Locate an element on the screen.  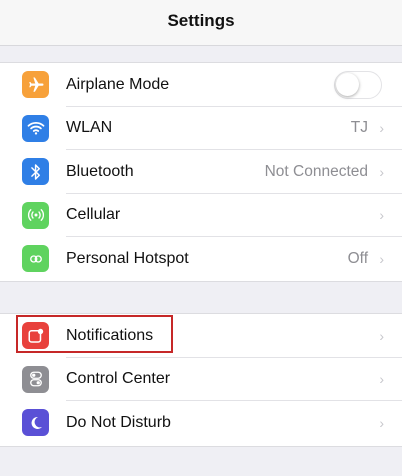
row-label: Control Center is located at coordinates (118, 379).